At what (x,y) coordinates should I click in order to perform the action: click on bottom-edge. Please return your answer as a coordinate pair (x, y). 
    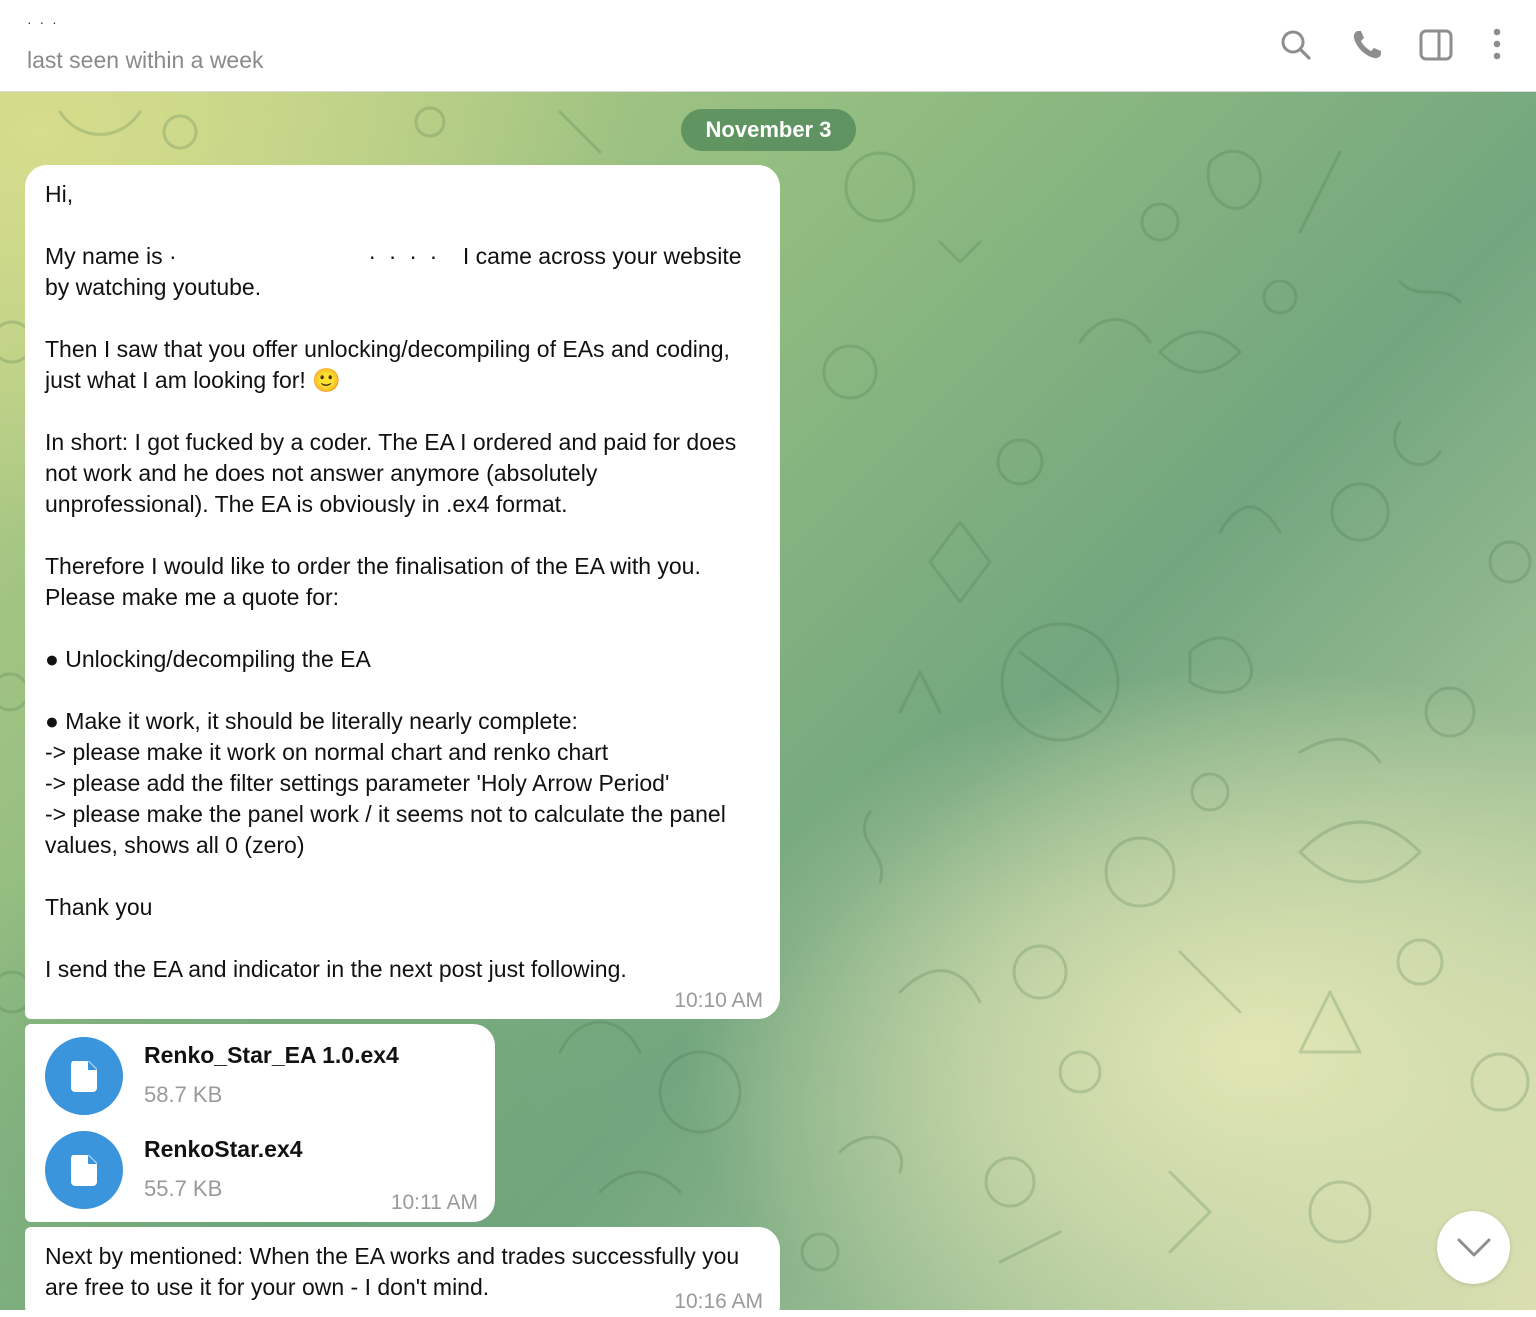
    Looking at the image, I should click on (768, 1313).